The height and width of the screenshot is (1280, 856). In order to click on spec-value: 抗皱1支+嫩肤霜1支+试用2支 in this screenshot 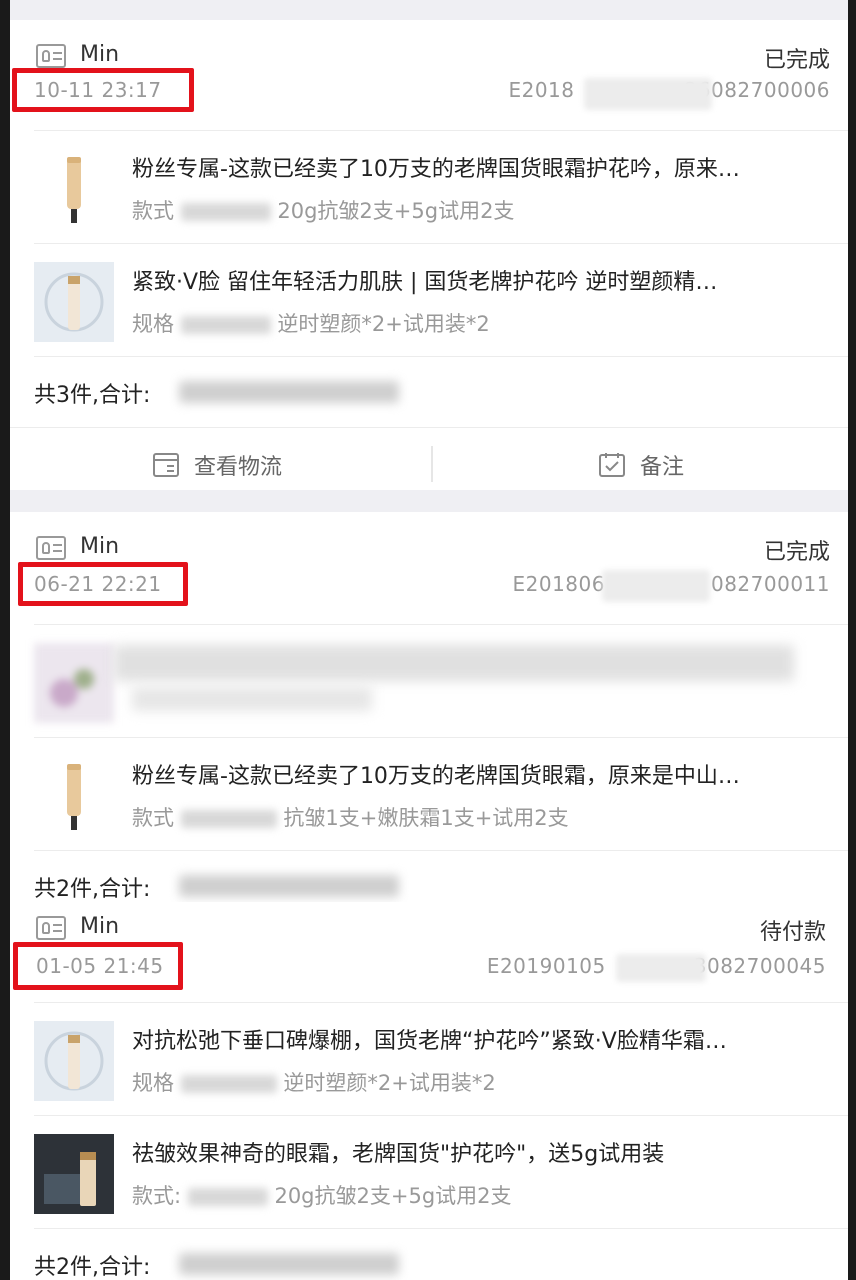, I will do `click(426, 818)`.